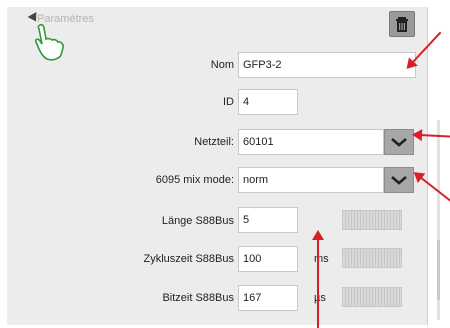 The width and height of the screenshot is (450, 328). I want to click on id-label: ID, so click(228, 102).